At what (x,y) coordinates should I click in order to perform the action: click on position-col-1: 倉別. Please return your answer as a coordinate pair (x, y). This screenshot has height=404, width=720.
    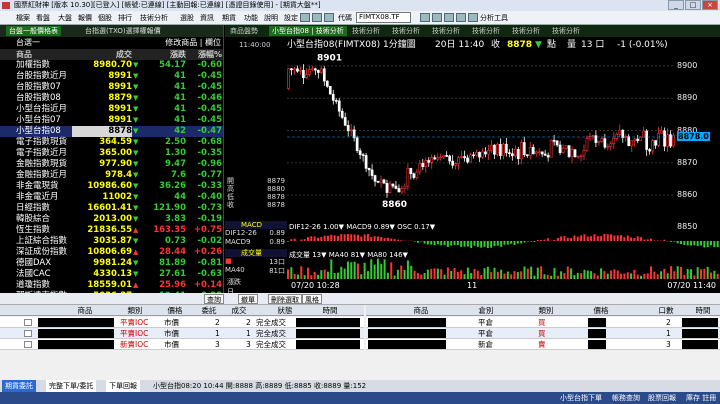
    Looking at the image, I should click on (486, 310).